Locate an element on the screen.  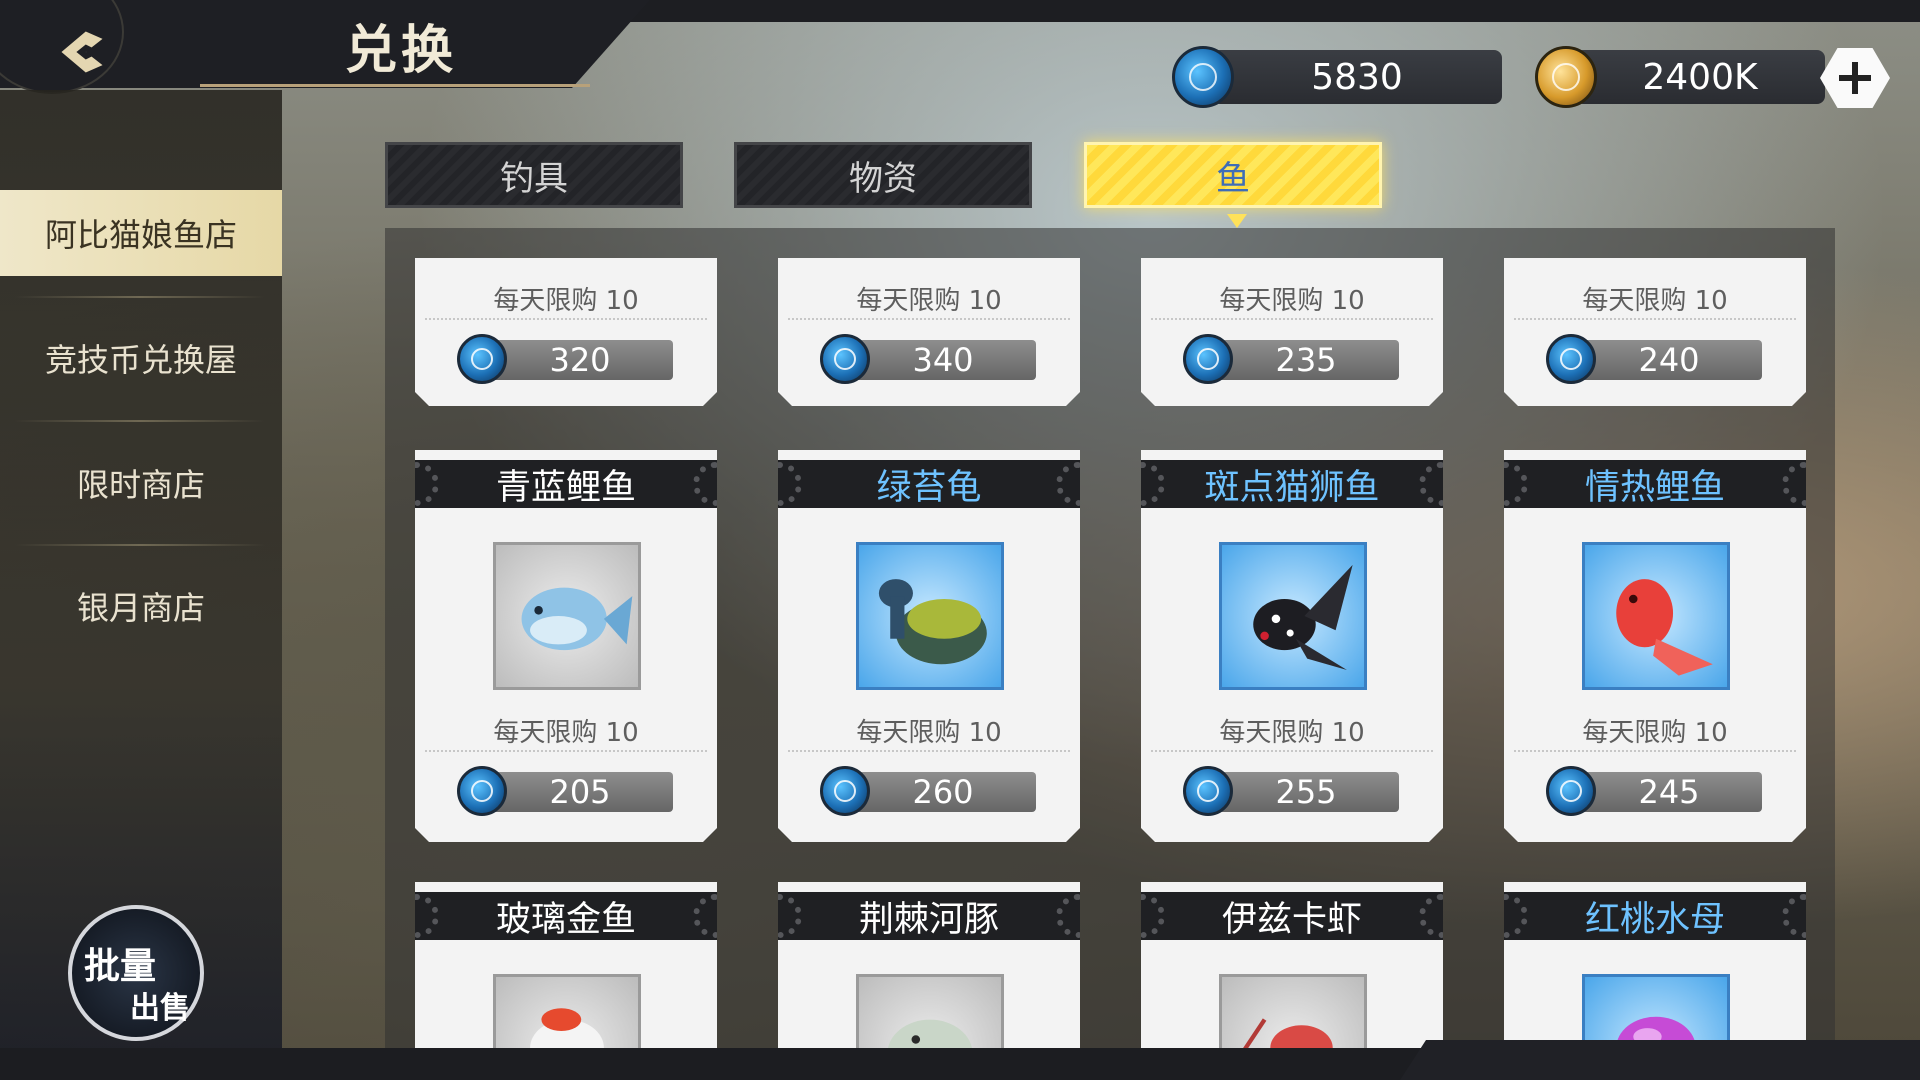
price-tag: 260 is located at coordinates (928, 791).